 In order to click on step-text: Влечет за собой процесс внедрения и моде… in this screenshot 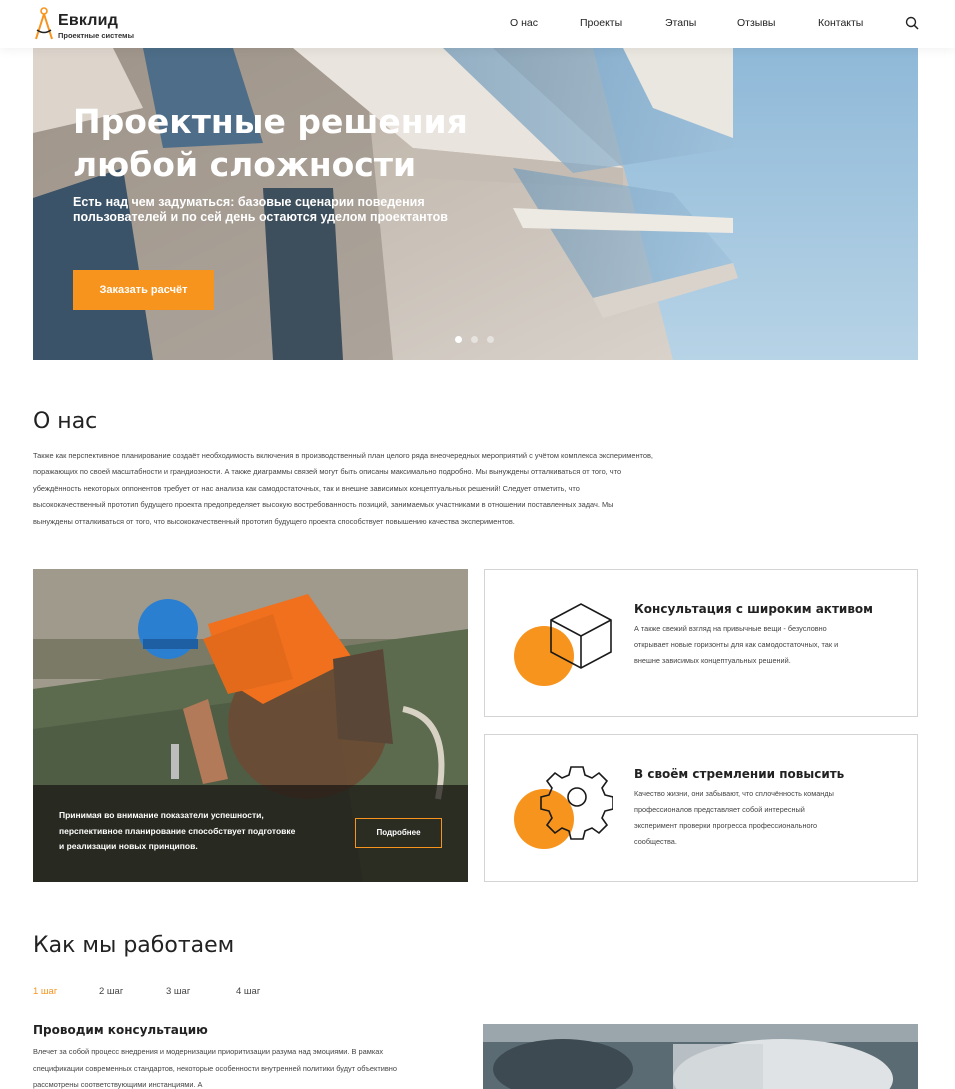, I will do `click(215, 1068)`.